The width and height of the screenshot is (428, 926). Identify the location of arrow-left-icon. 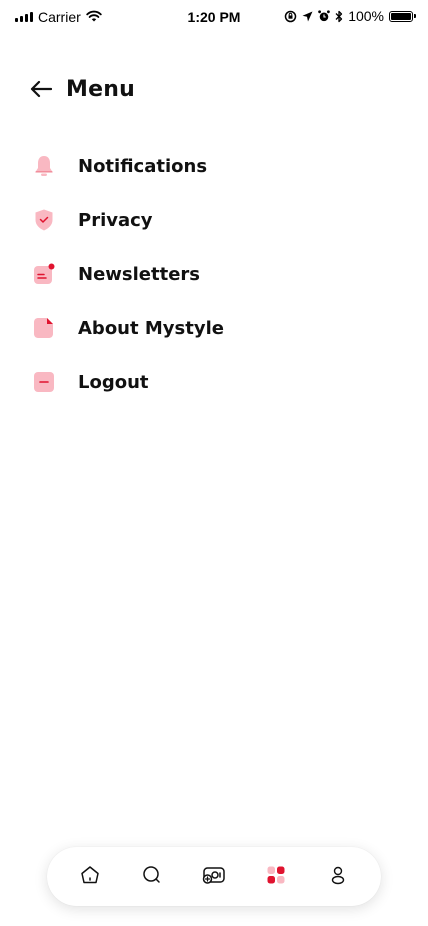
(41, 89).